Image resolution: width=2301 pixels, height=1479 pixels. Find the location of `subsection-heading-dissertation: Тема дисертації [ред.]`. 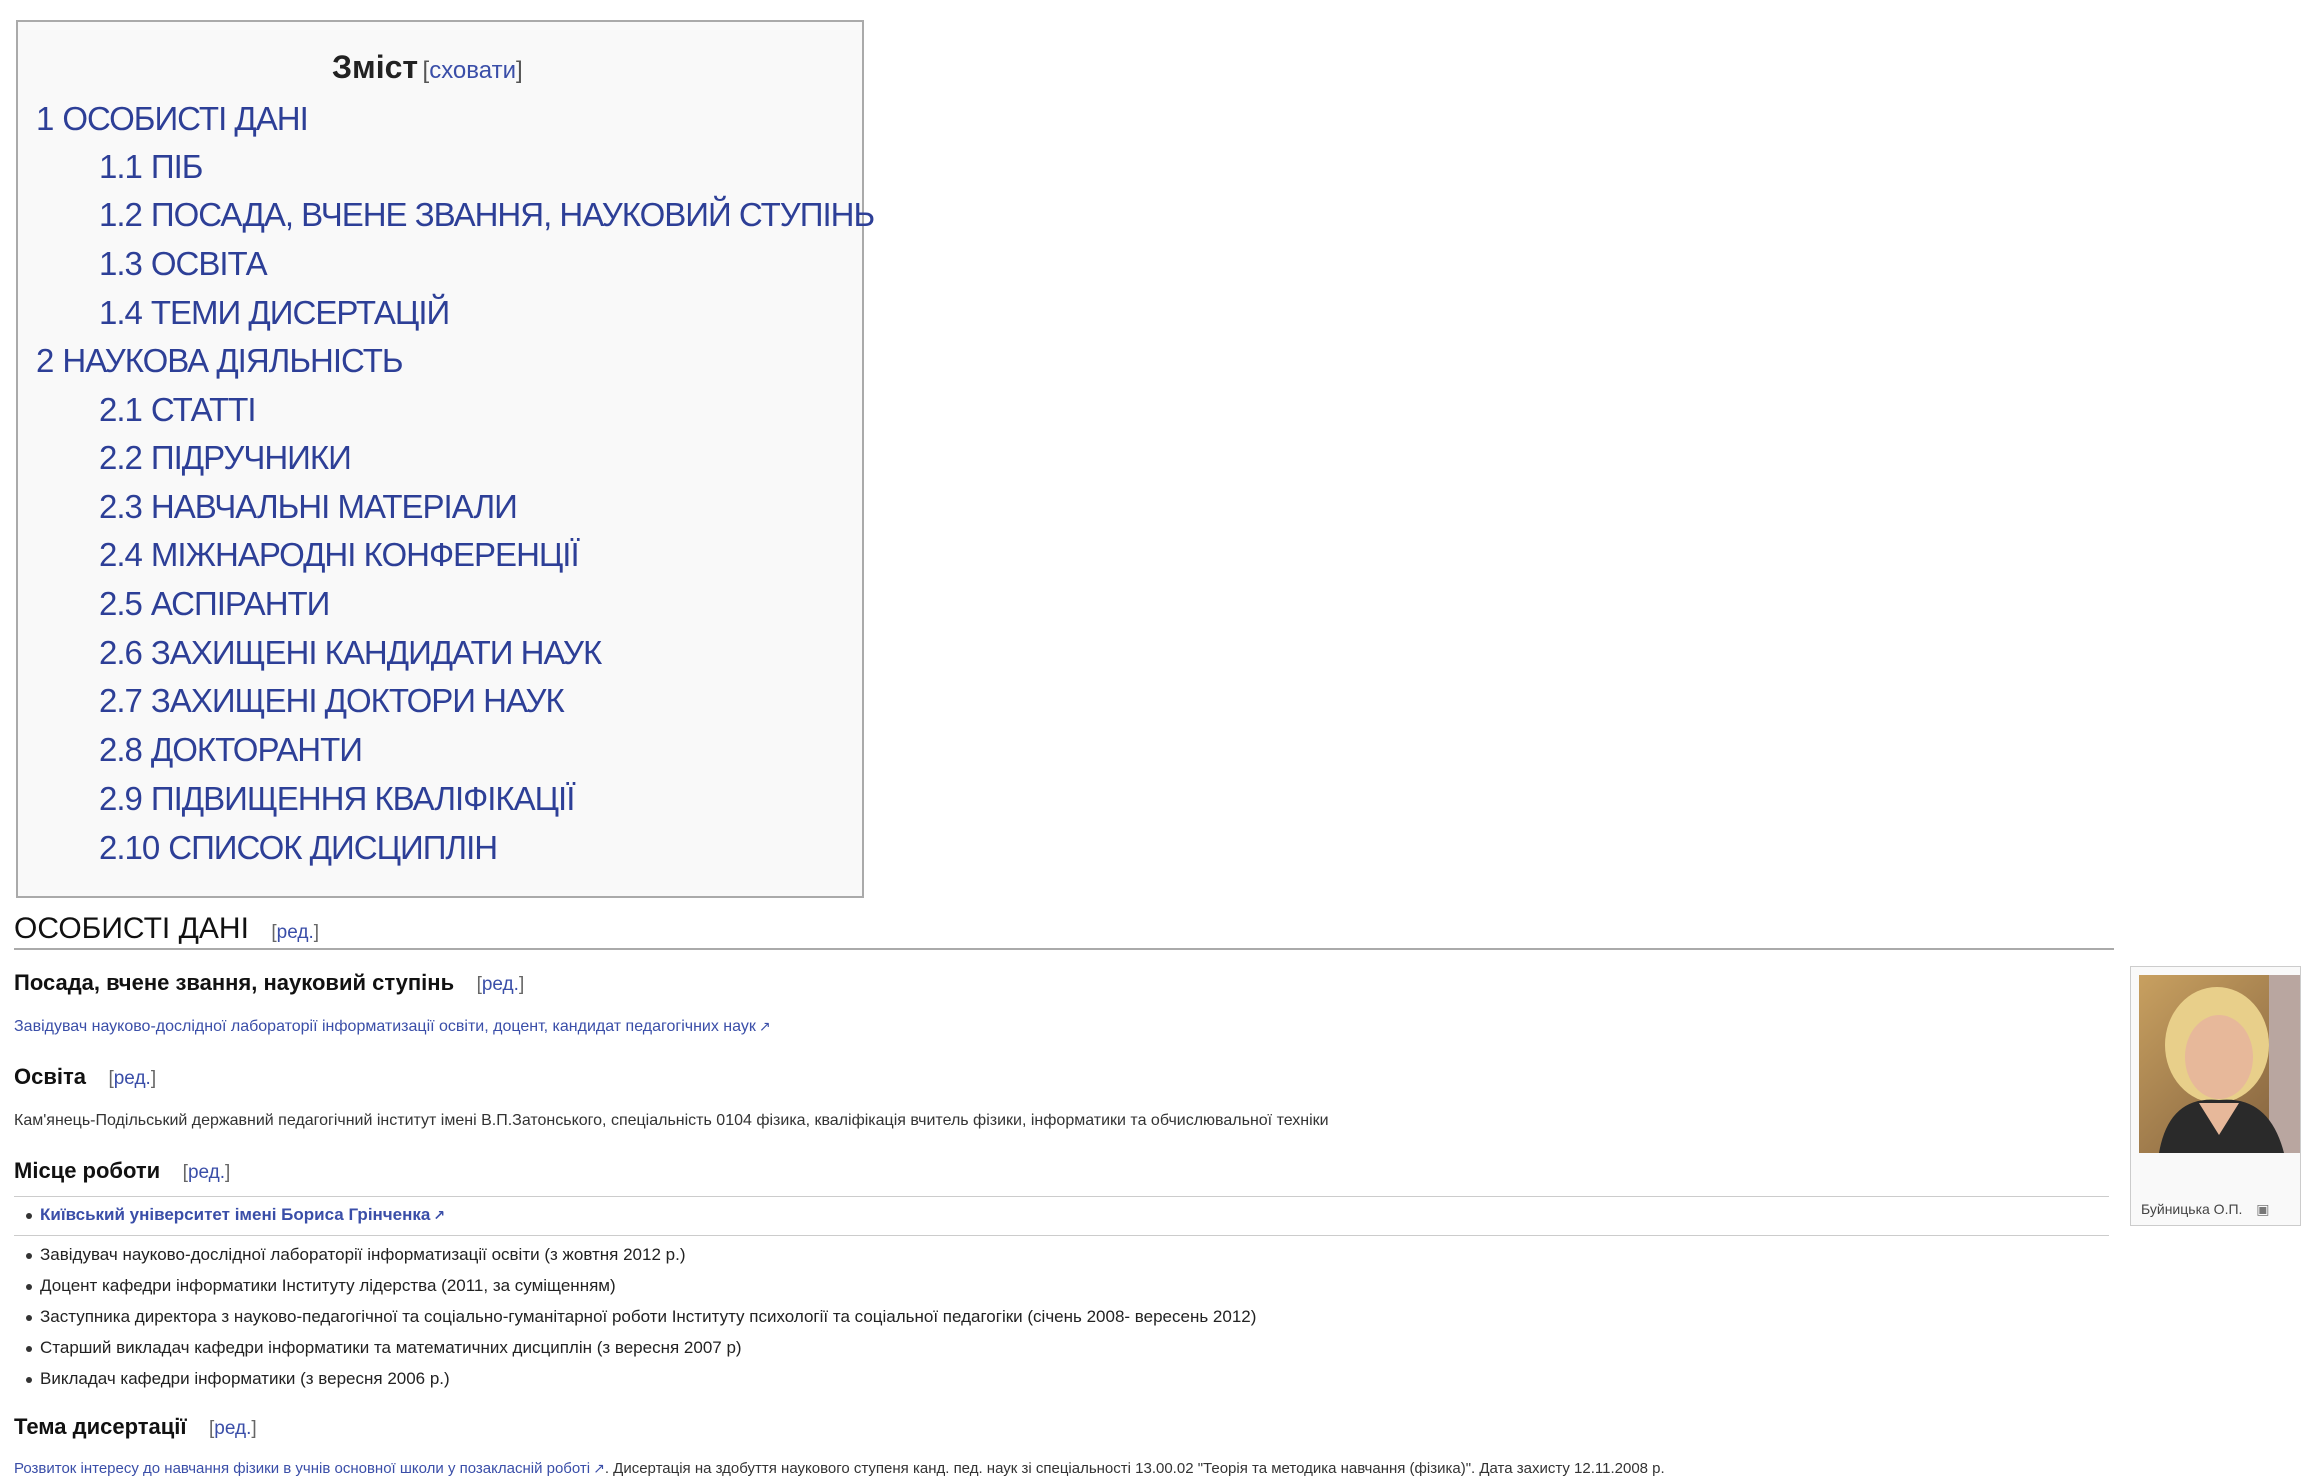

subsection-heading-dissertation: Тема дисертації [ред.] is located at coordinates (135, 1426).